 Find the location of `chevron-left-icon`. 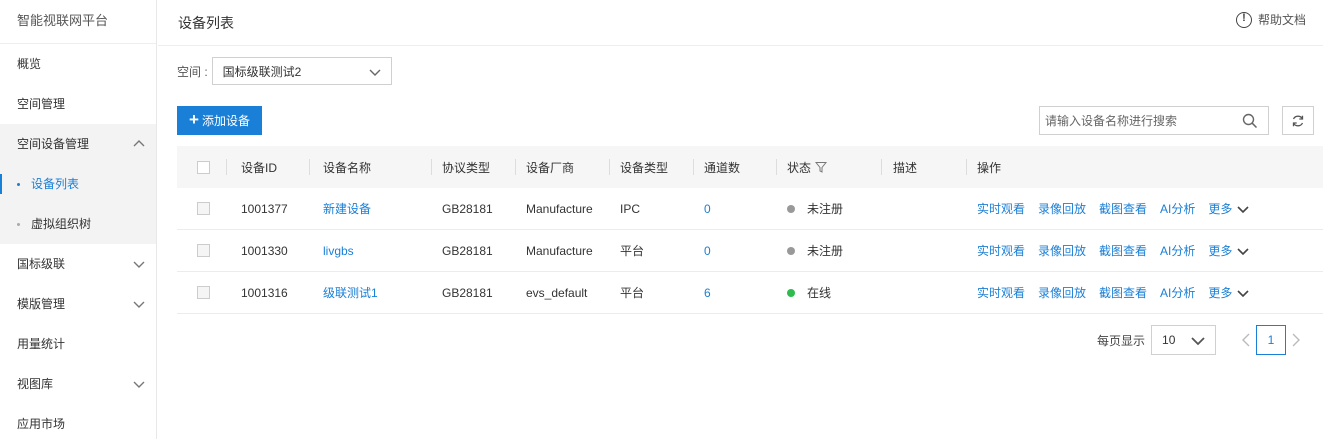

chevron-left-icon is located at coordinates (1246, 340).